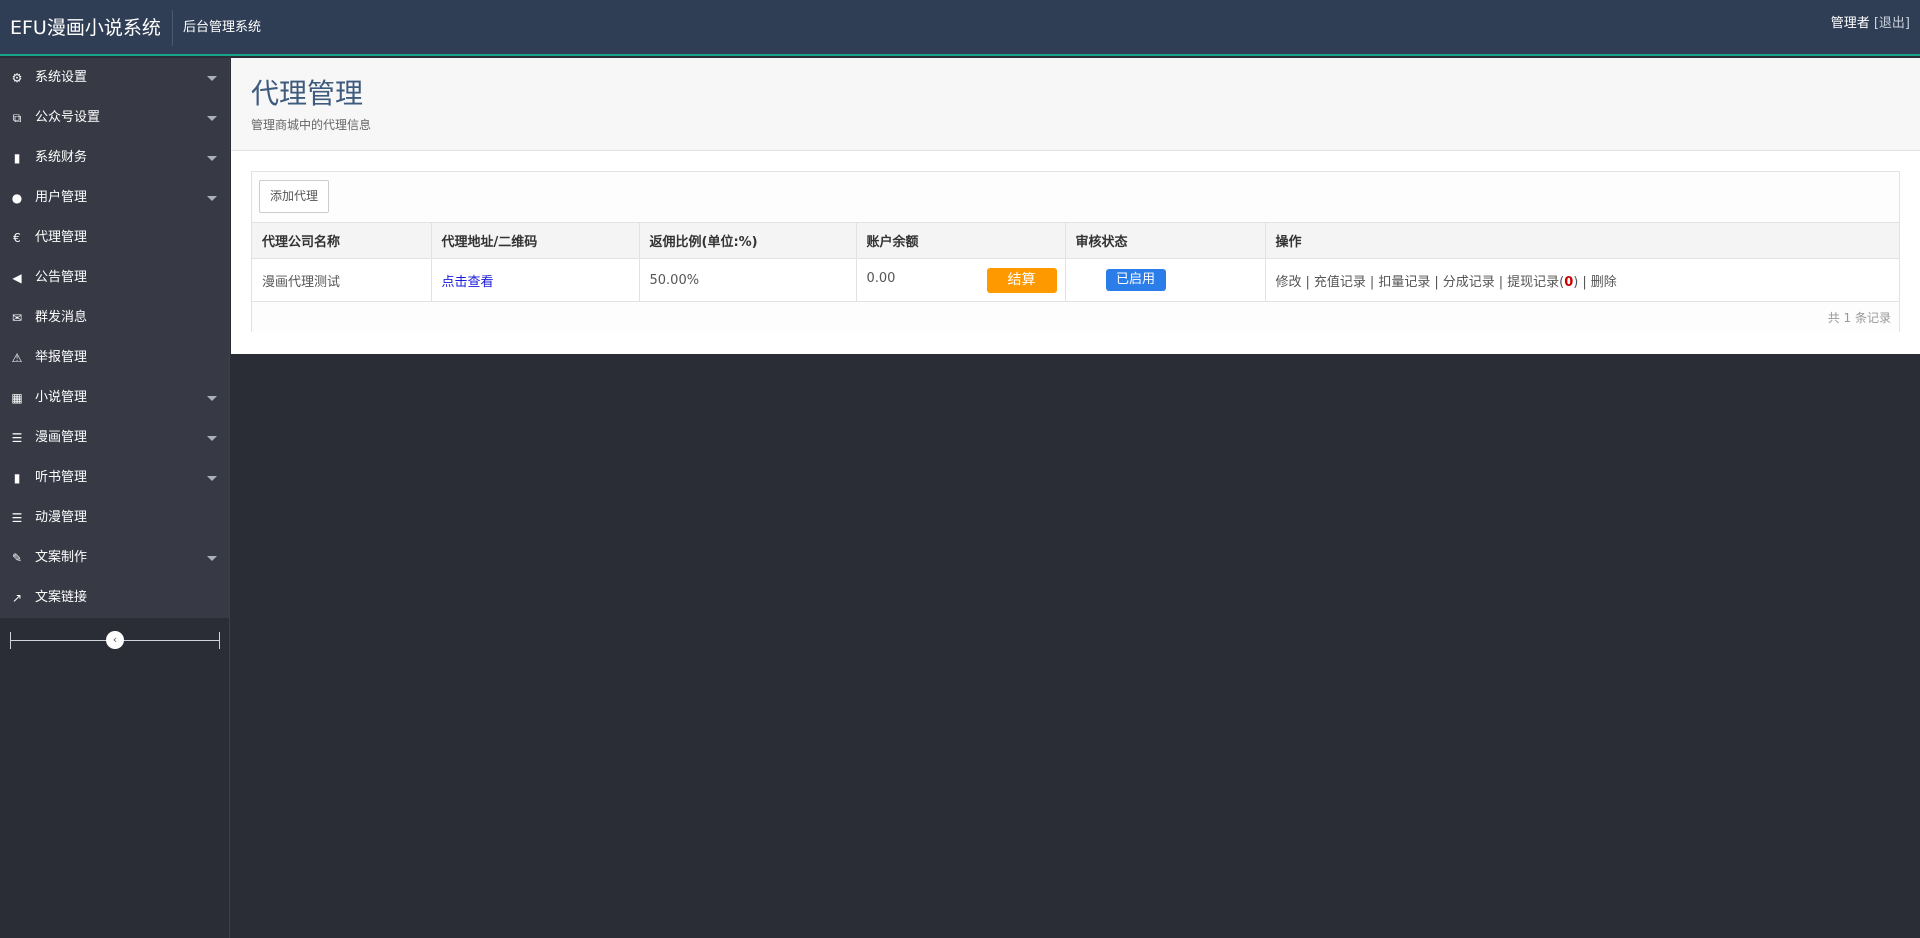 This screenshot has width=1920, height=938. What do you see at coordinates (61, 157) in the screenshot?
I see `sidebar-item-label: 系统财务` at bounding box center [61, 157].